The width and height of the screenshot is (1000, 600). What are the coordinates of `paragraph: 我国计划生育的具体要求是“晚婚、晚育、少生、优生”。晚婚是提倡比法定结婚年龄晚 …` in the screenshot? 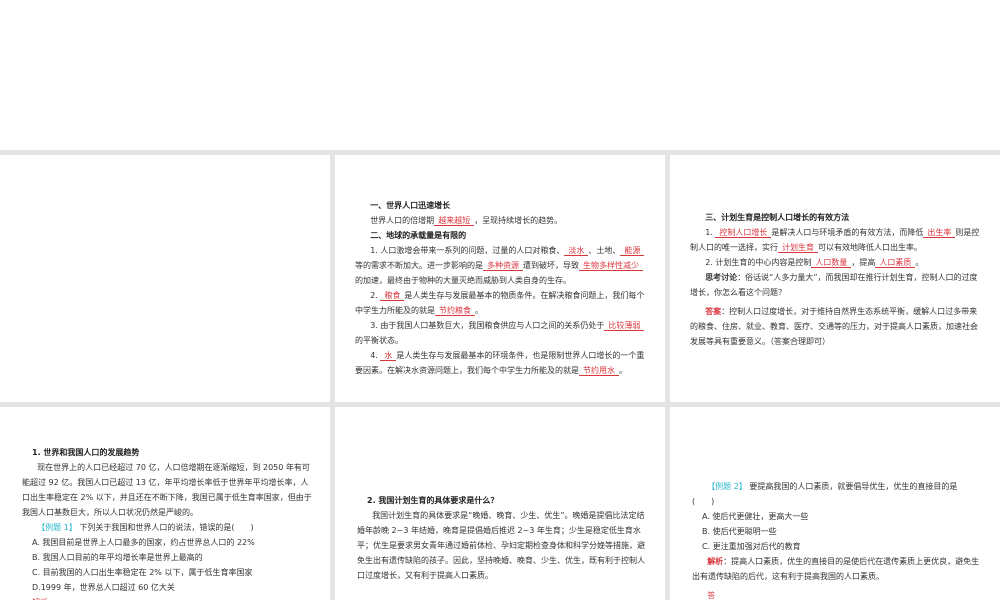 It's located at (501, 545).